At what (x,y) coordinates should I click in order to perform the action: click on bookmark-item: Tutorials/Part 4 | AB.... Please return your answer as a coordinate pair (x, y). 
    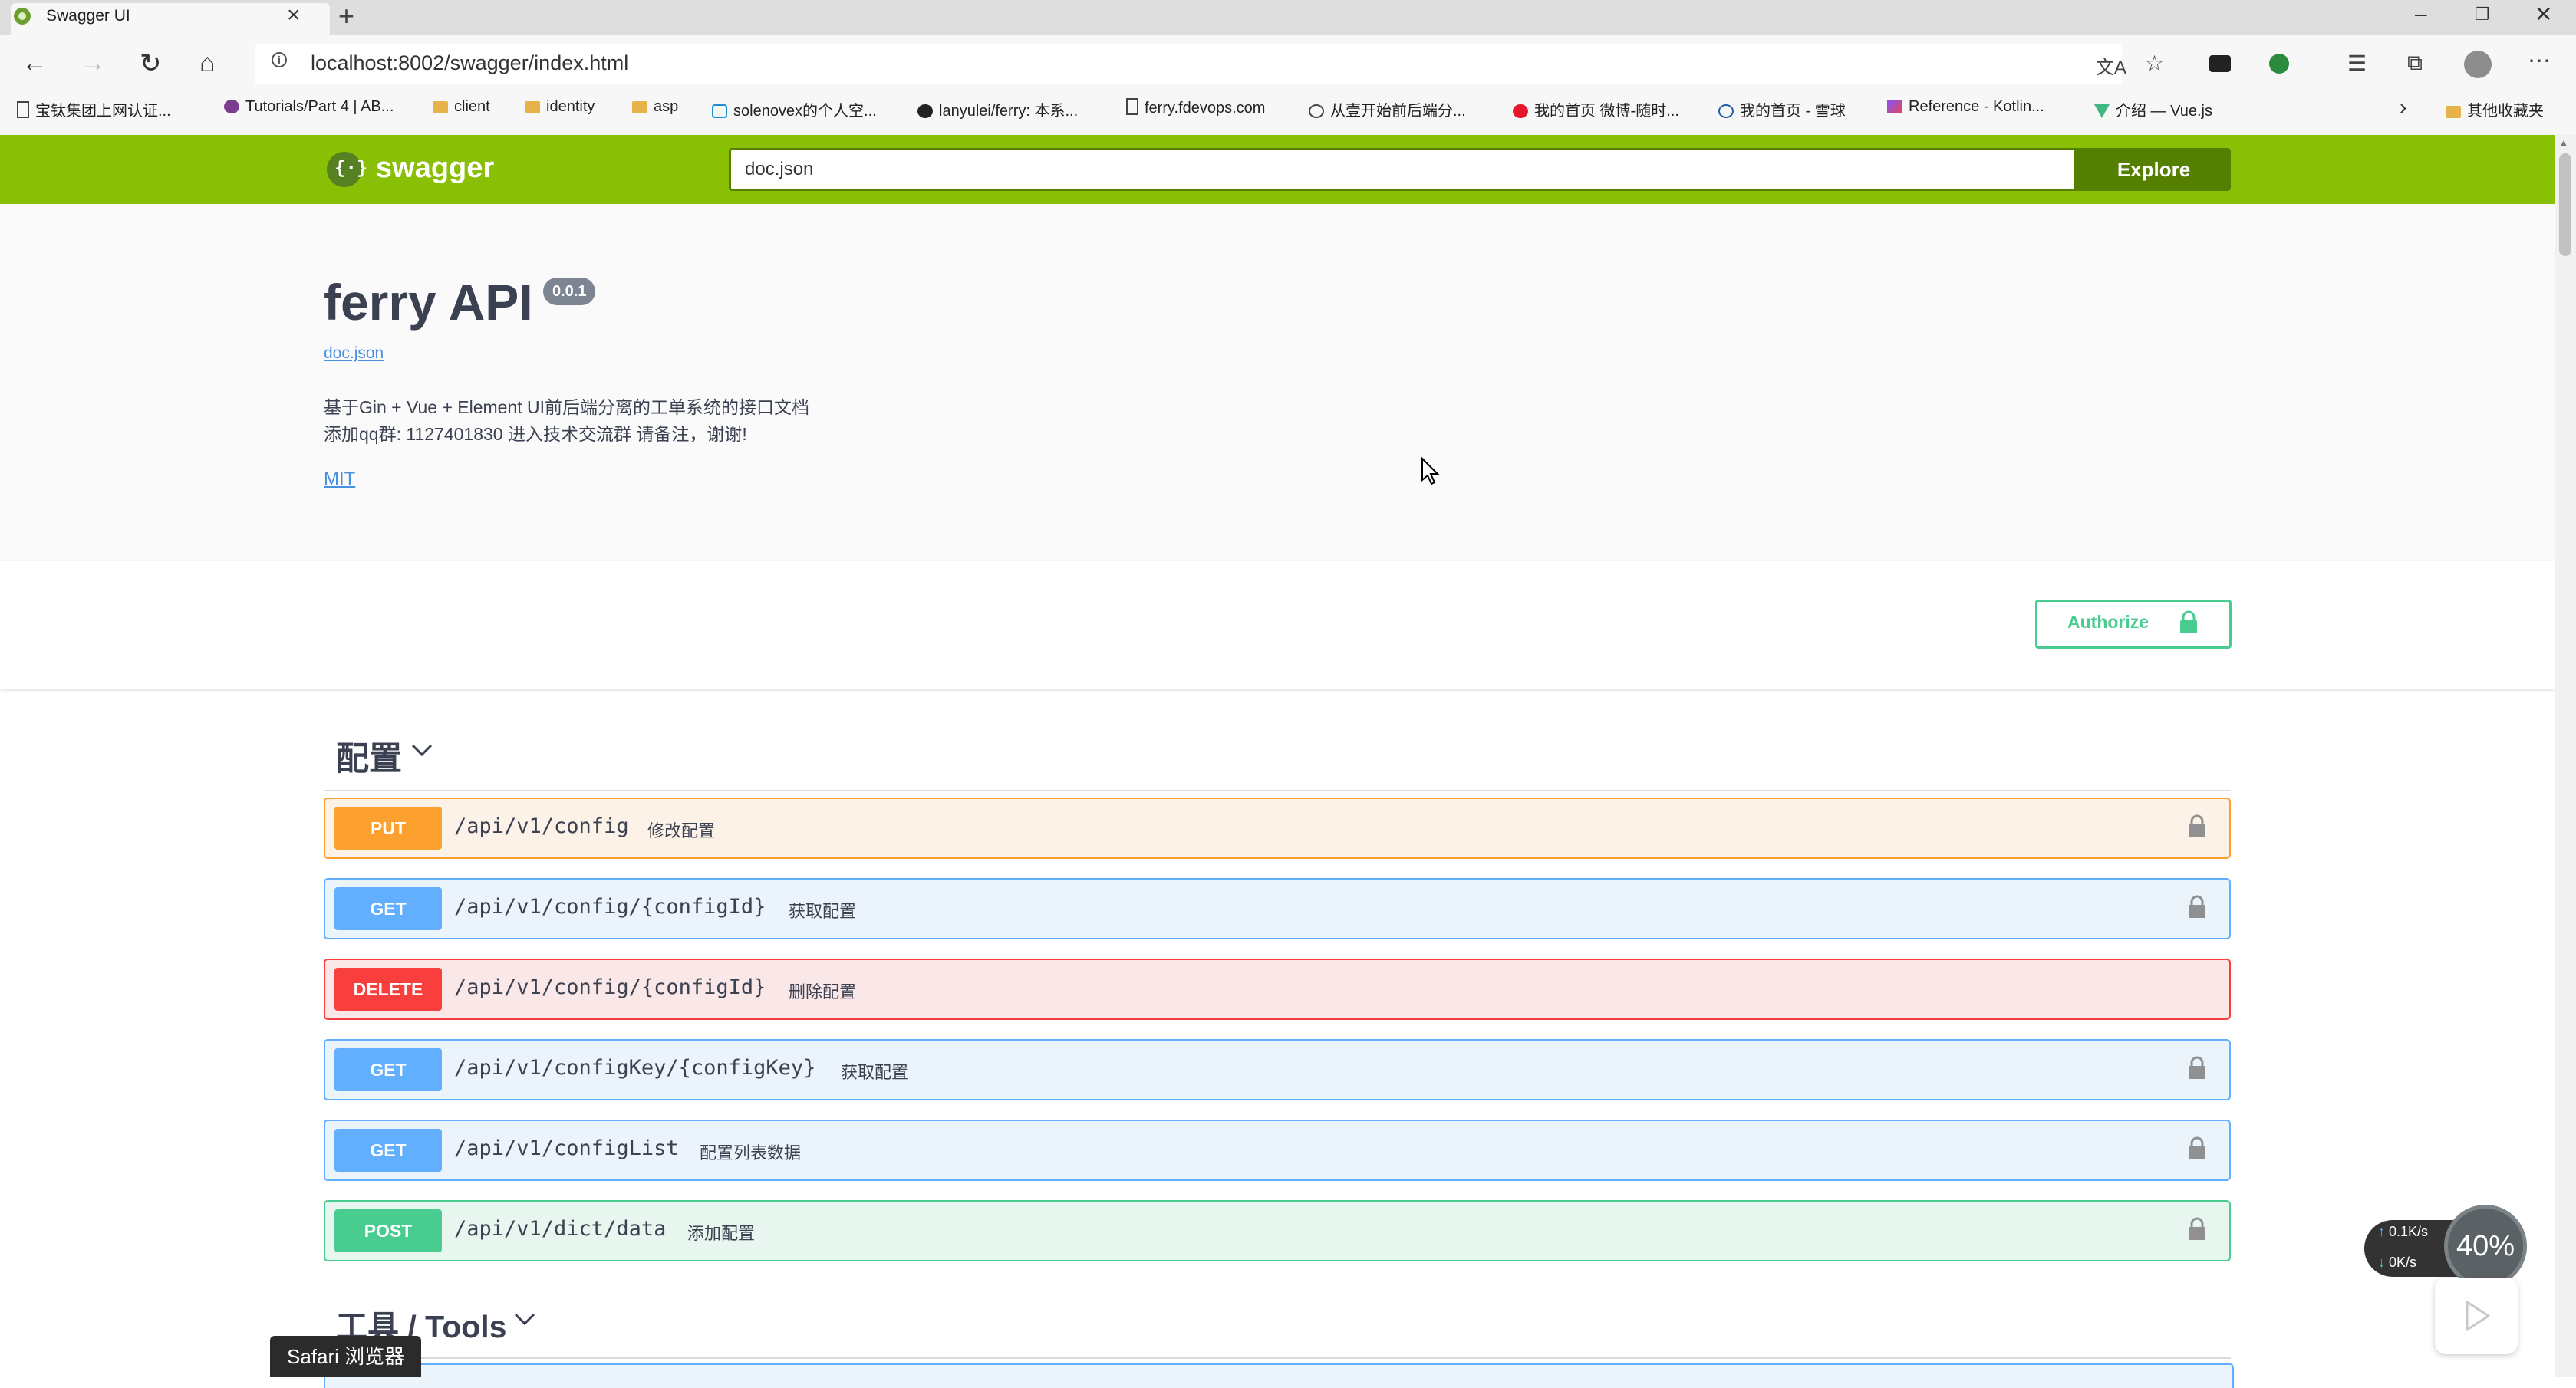
    Looking at the image, I should click on (309, 107).